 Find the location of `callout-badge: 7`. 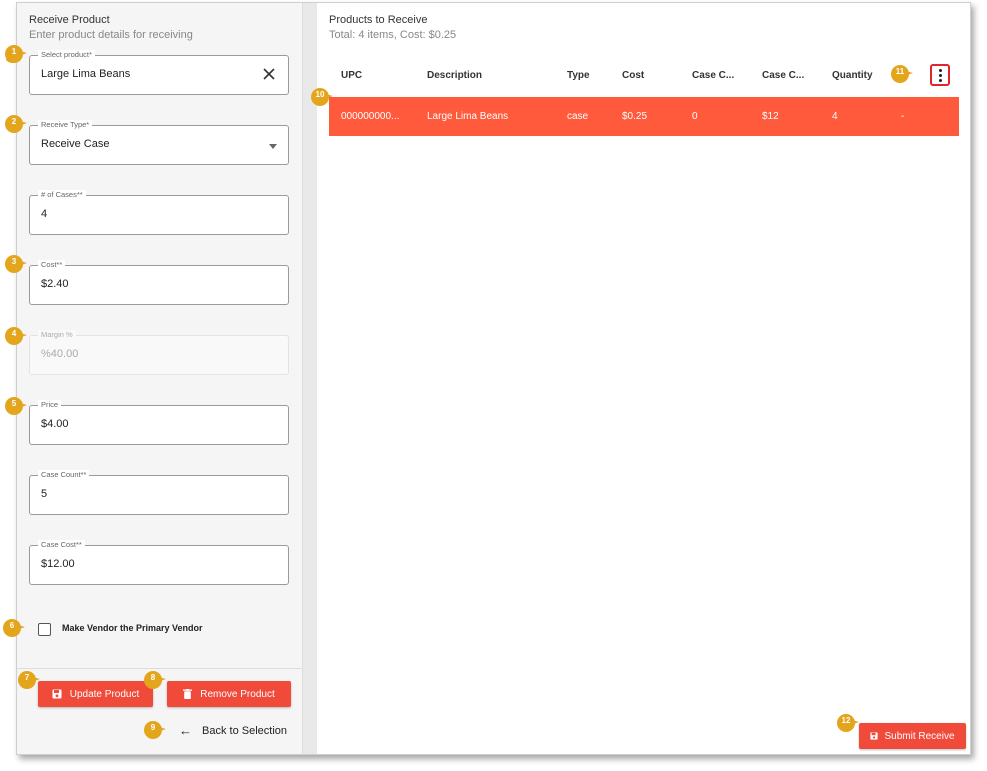

callout-badge: 7 is located at coordinates (28, 679).